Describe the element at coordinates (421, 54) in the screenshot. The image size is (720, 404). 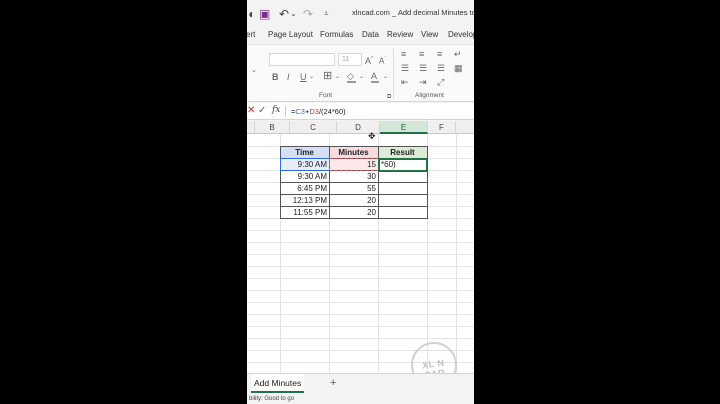
I see `align-middle-icon: ≡` at that location.